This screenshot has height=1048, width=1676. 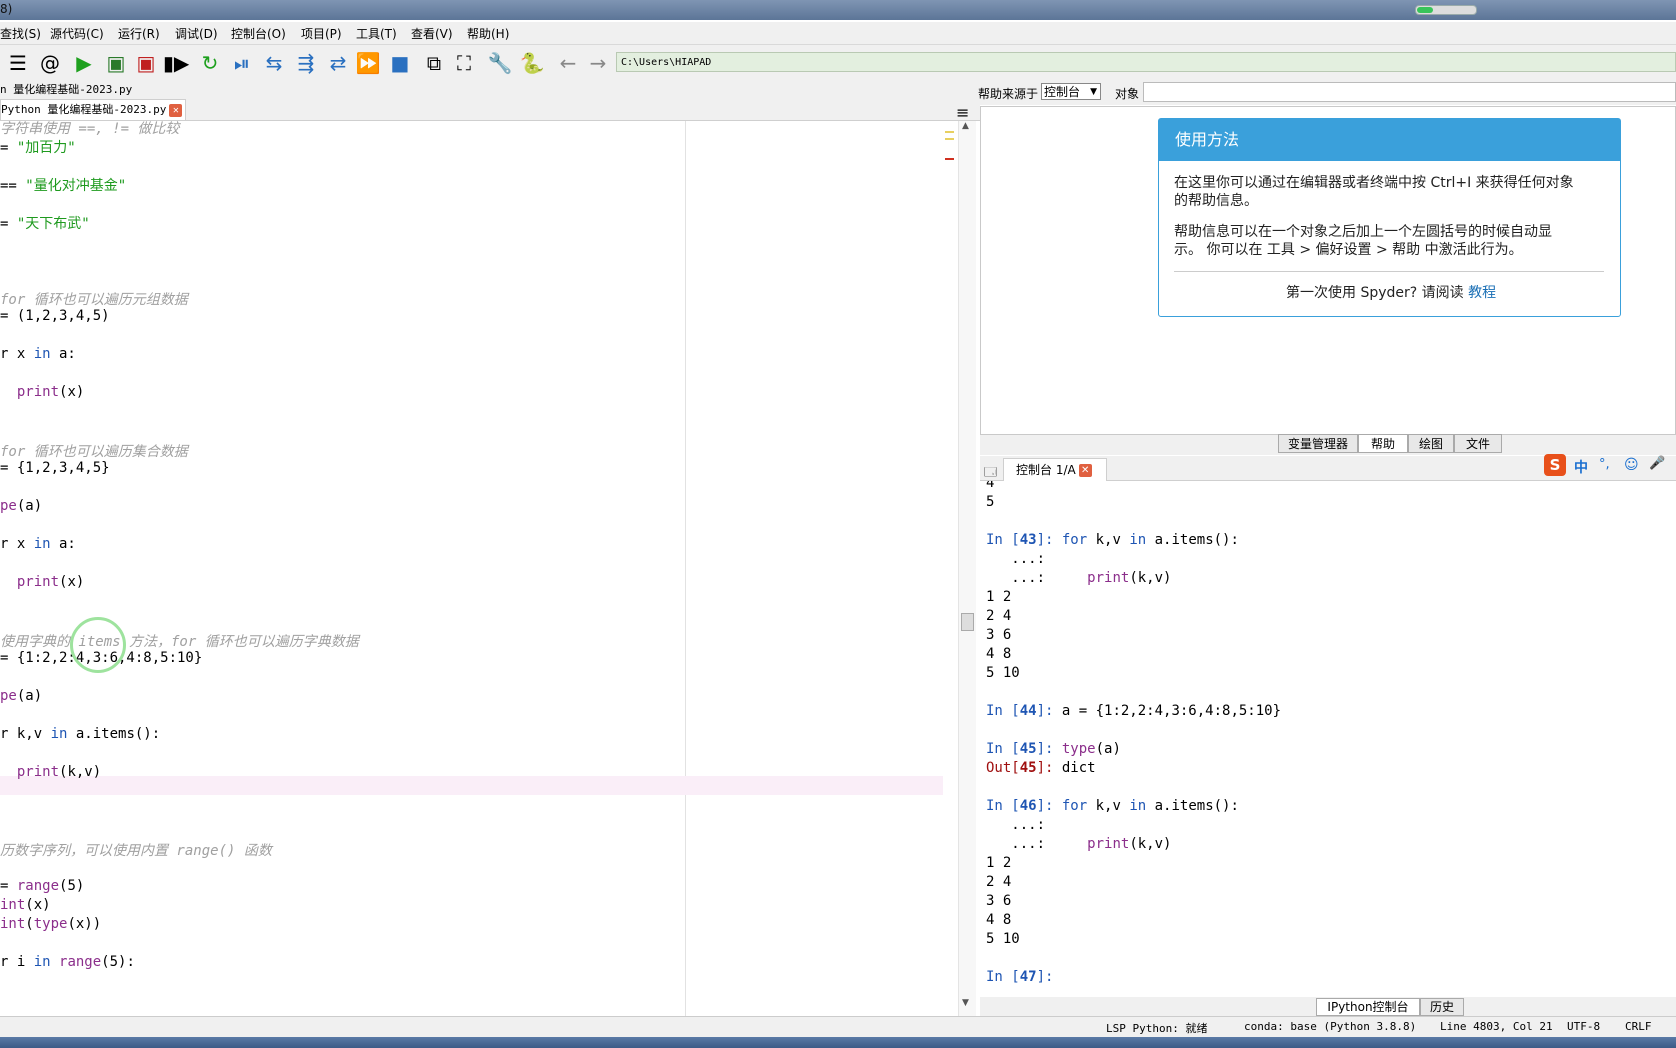 What do you see at coordinates (1631, 465) in the screenshot?
I see `emoji-icon: ☺` at bounding box center [1631, 465].